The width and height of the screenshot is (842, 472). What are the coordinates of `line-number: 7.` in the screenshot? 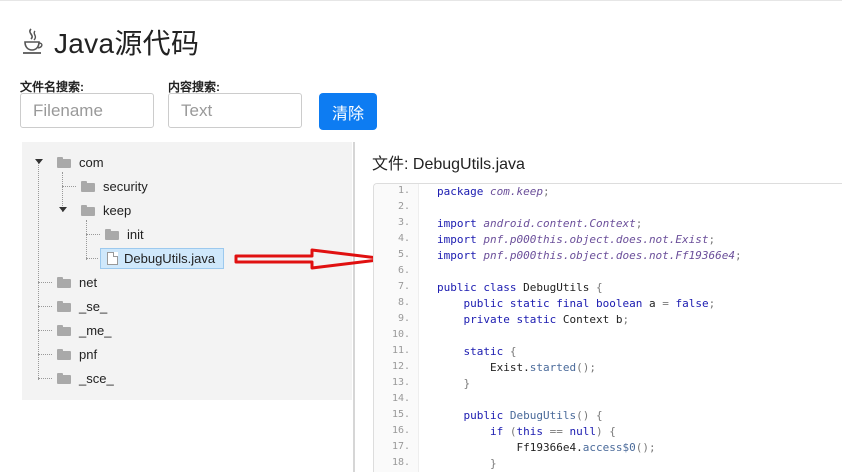 It's located at (403, 286).